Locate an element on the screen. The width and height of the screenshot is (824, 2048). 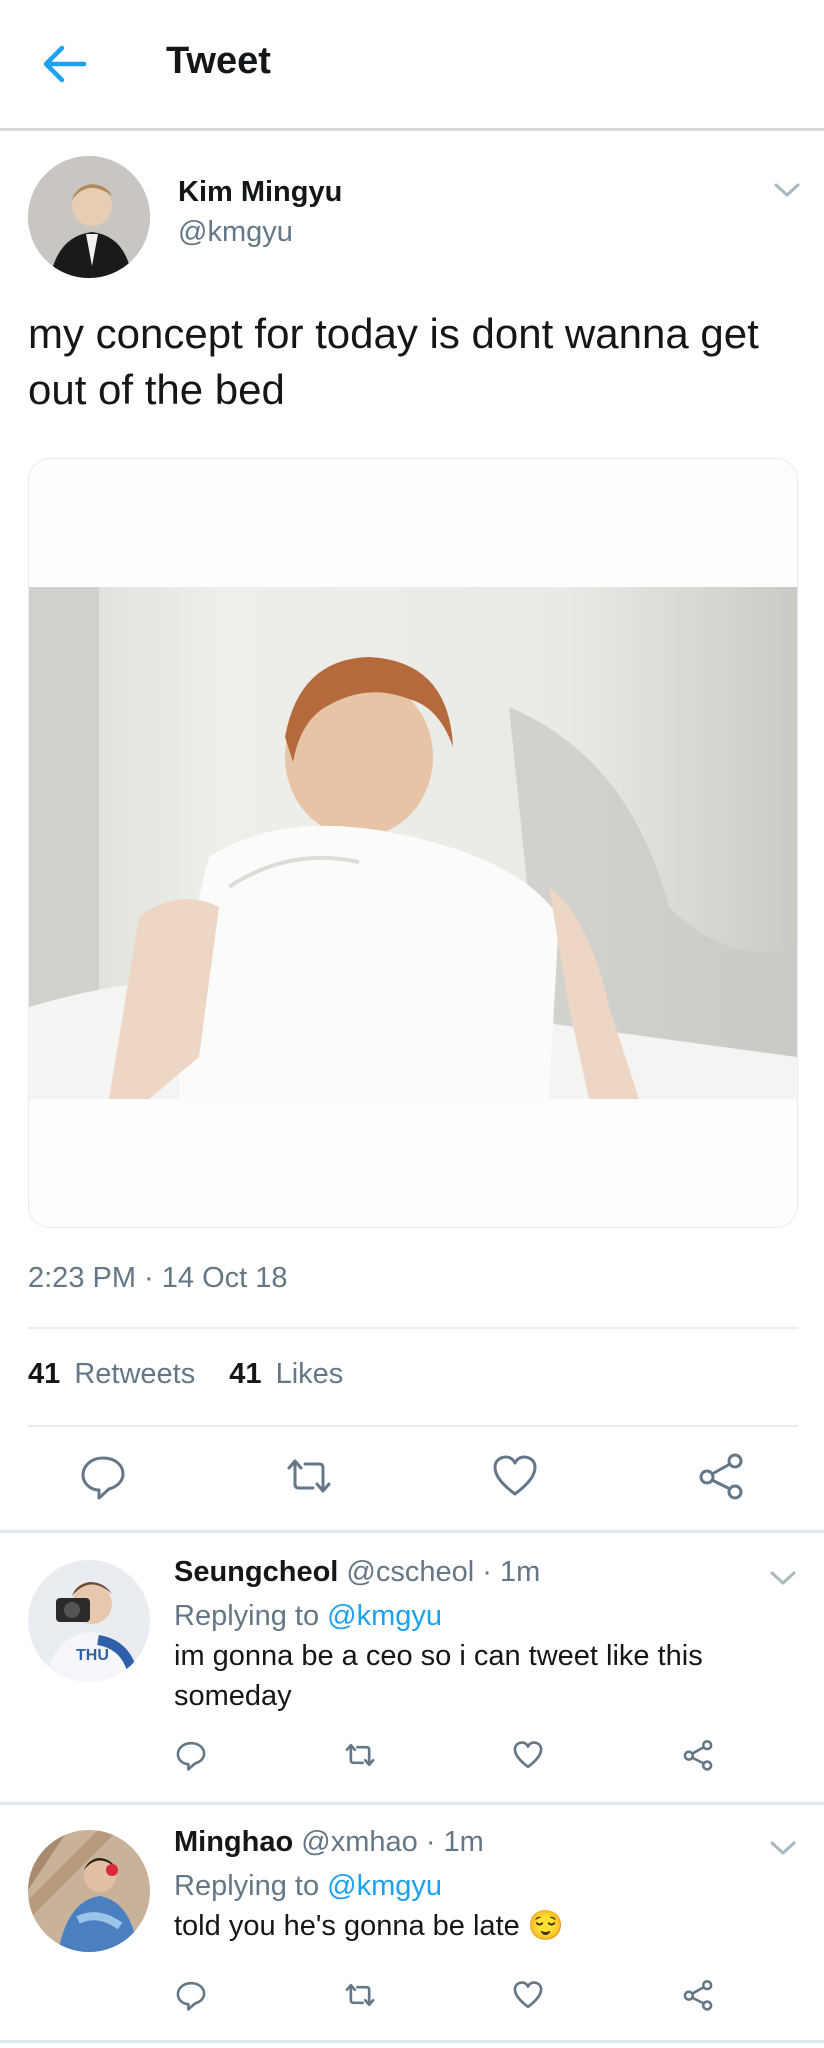
reply-text-body: told you he's gonna be late is located at coordinates (347, 1926).